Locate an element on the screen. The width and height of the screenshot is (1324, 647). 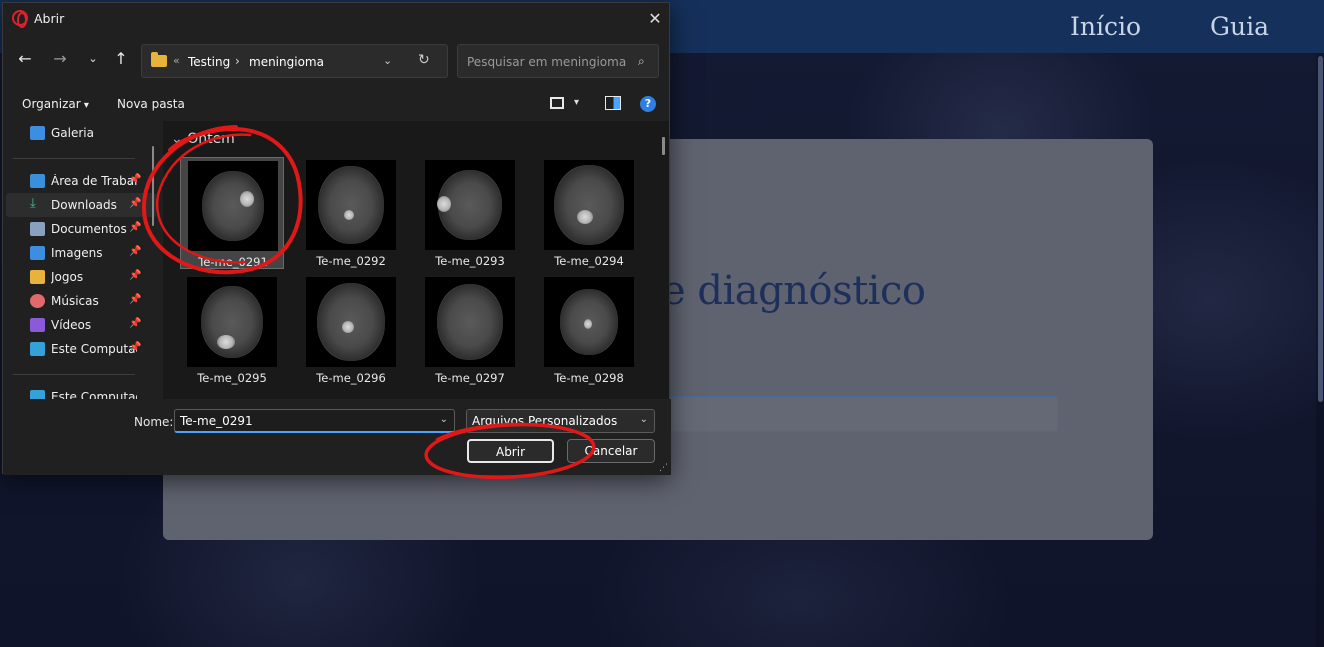
card-title: e diagnóstico is located at coordinates (794, 291).